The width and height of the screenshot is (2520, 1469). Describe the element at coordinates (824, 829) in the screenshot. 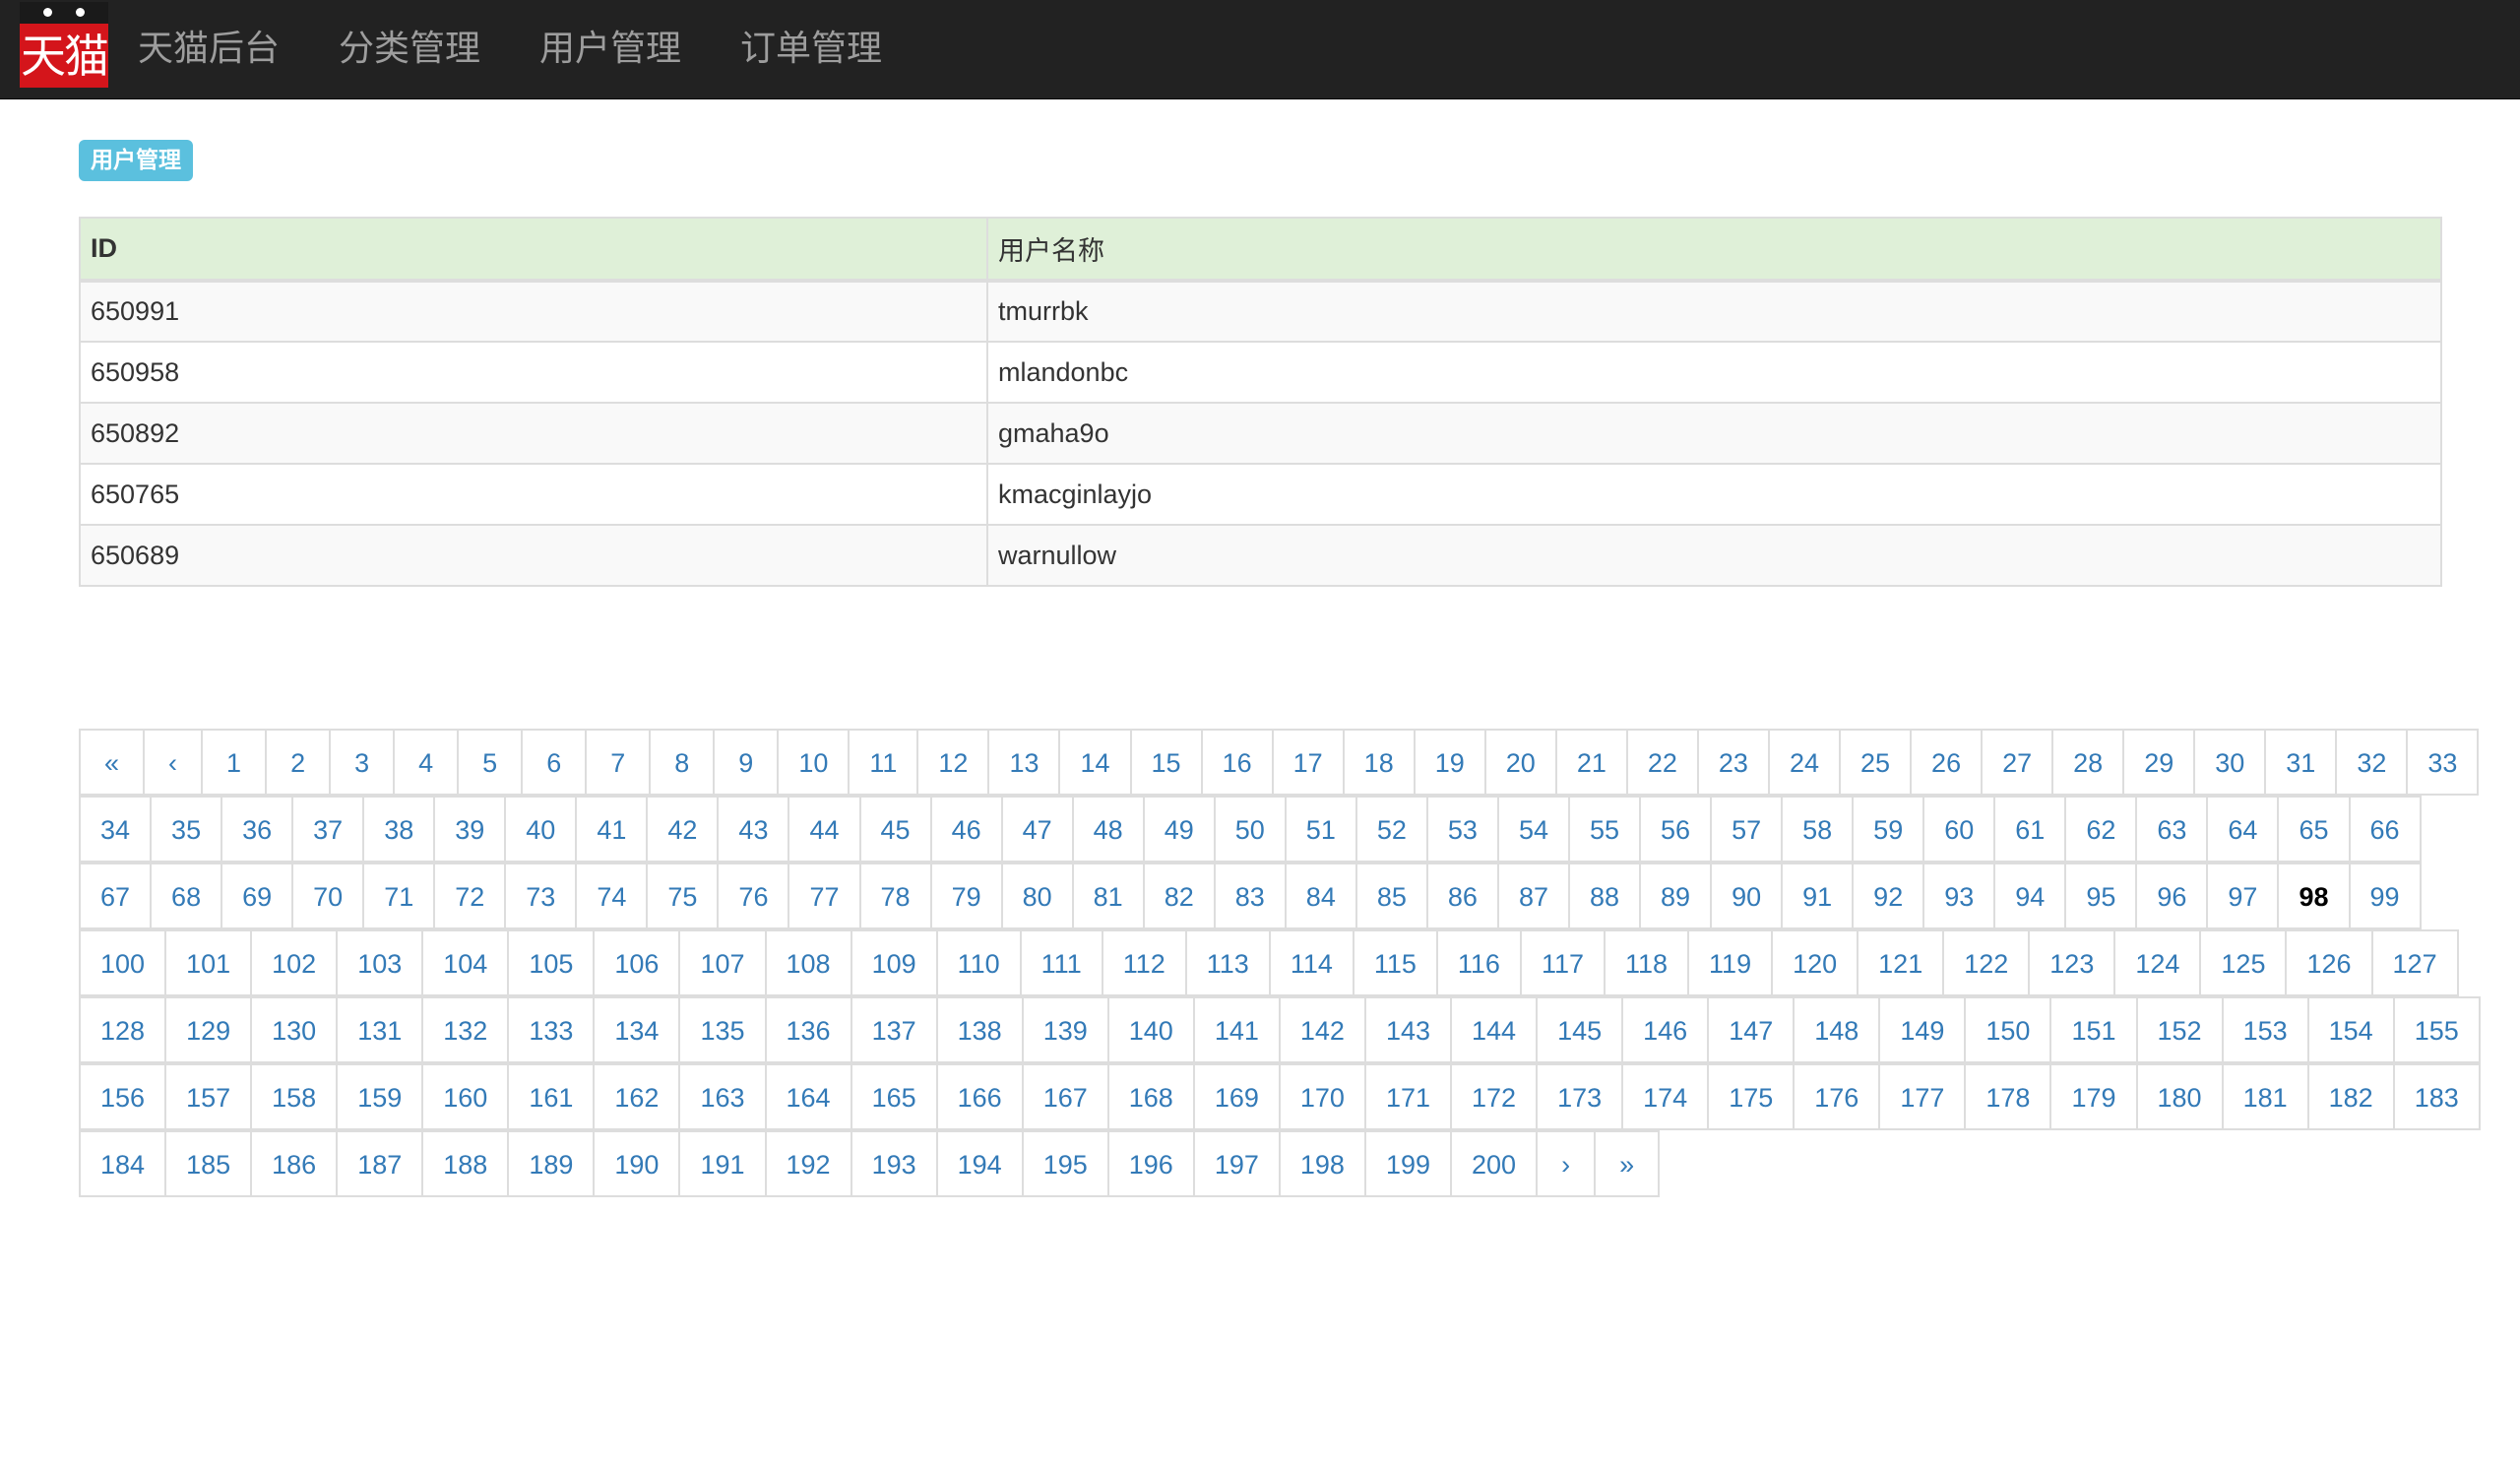

I see `page-44-button: 44` at that location.